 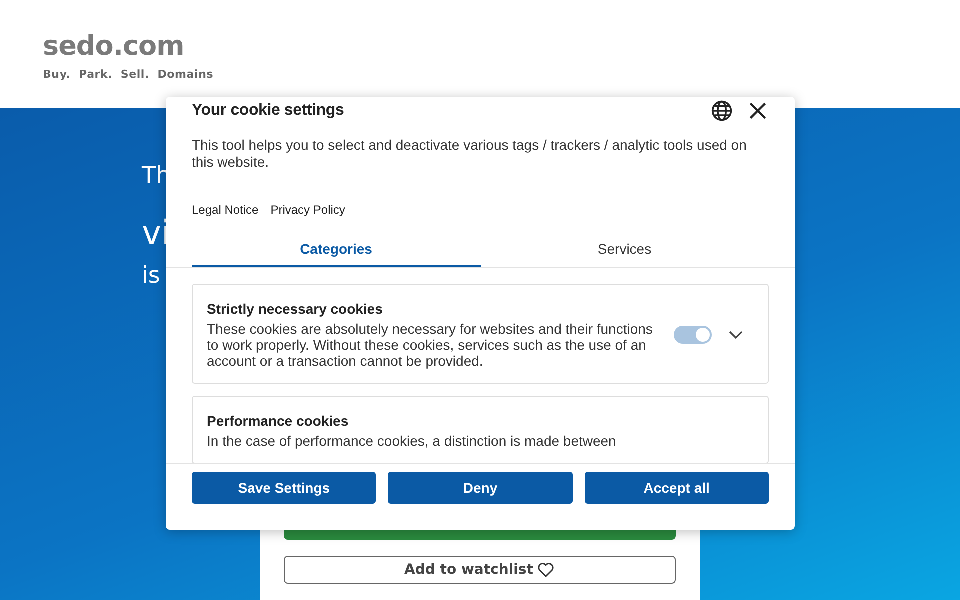 What do you see at coordinates (546, 570) in the screenshot?
I see `heart-icon` at bounding box center [546, 570].